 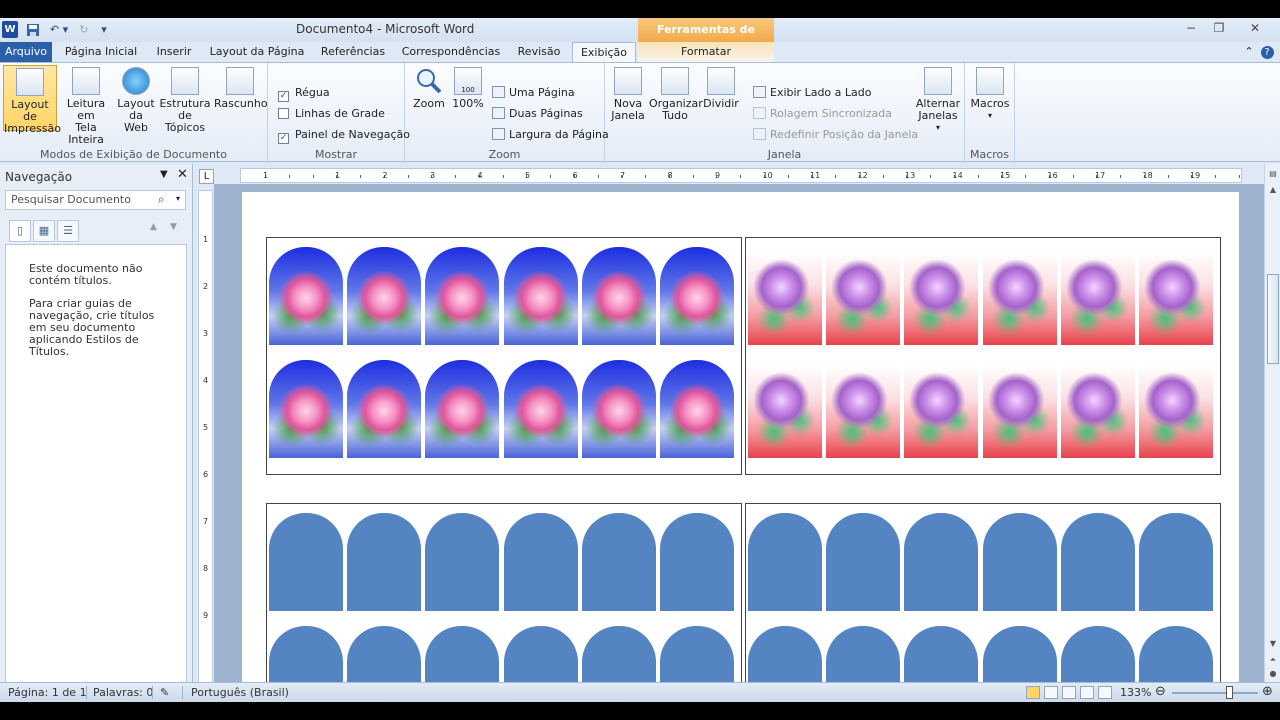 What do you see at coordinates (101, 52) in the screenshot?
I see `tab-pagina-inicial: Página Inicial` at bounding box center [101, 52].